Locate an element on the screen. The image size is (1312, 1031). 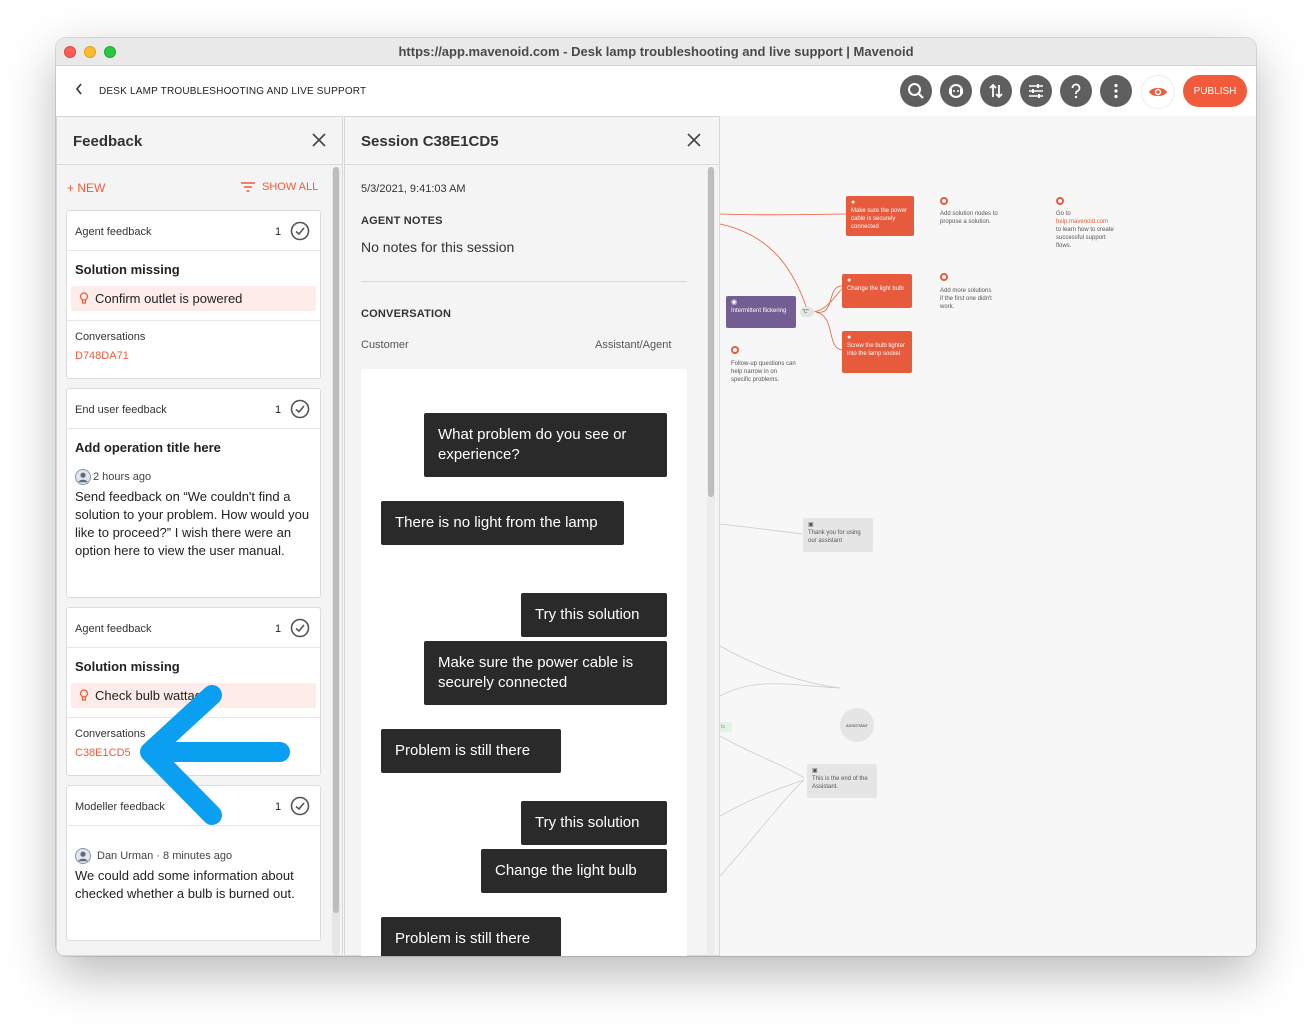
annotation-arrow is located at coordinates (215, 755).